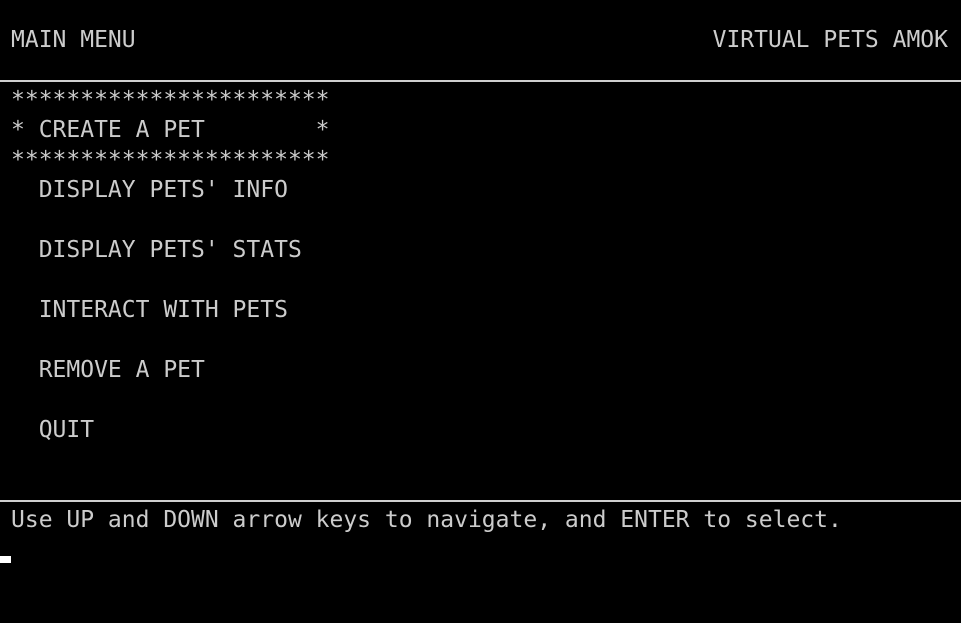 The width and height of the screenshot is (961, 623). Describe the element at coordinates (149, 310) in the screenshot. I see `menu-item-interact-with-pets: INTERACT WITH PETS` at that location.